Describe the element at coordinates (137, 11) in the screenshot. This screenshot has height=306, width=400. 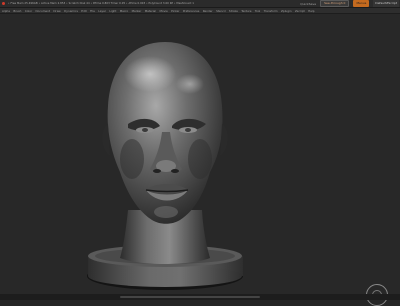
I see `menu-marker: Marker` at that location.